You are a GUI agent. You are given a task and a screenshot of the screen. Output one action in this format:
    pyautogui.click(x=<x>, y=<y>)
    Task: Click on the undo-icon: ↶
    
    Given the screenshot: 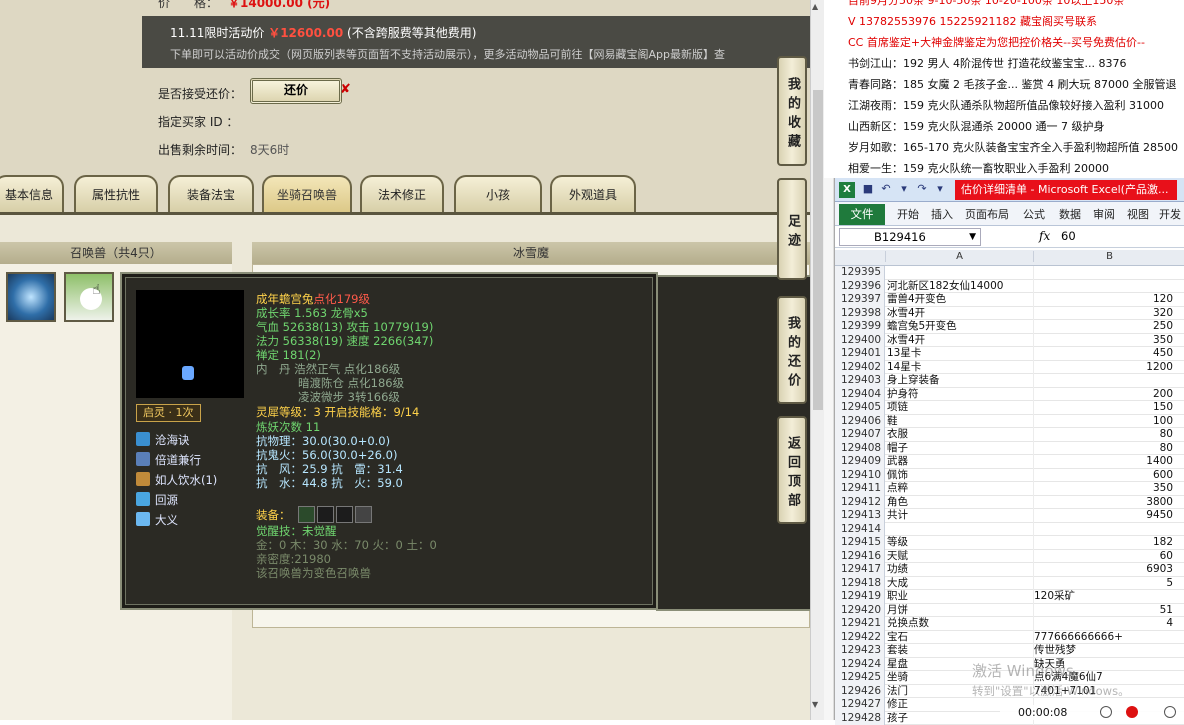 What is the action you would take?
    pyautogui.click(x=886, y=189)
    